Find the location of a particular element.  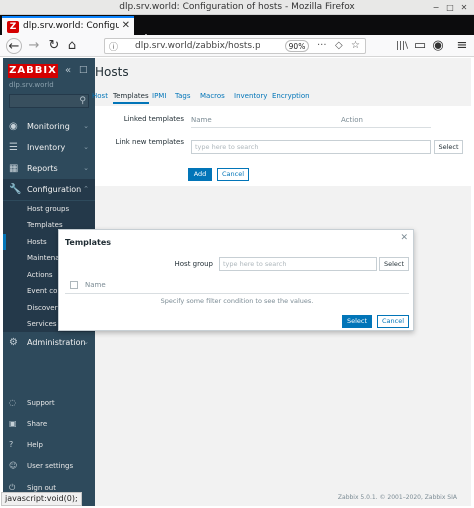

gear-icon: ⚙ is located at coordinates (13, 342).